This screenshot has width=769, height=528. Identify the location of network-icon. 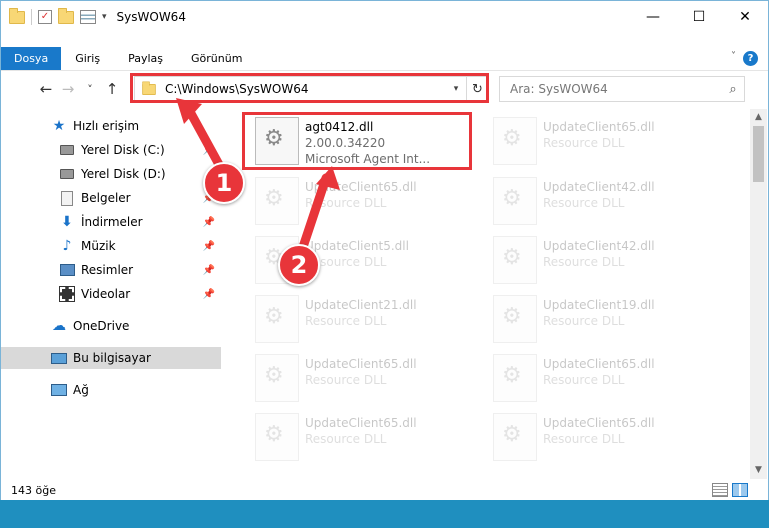
(59, 390).